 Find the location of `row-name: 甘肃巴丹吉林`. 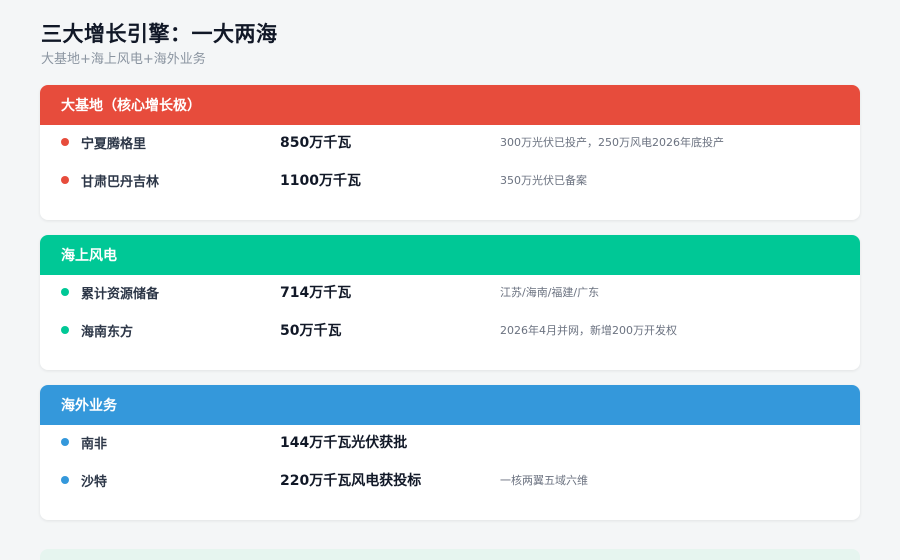

row-name: 甘肃巴丹吉林 is located at coordinates (120, 182).